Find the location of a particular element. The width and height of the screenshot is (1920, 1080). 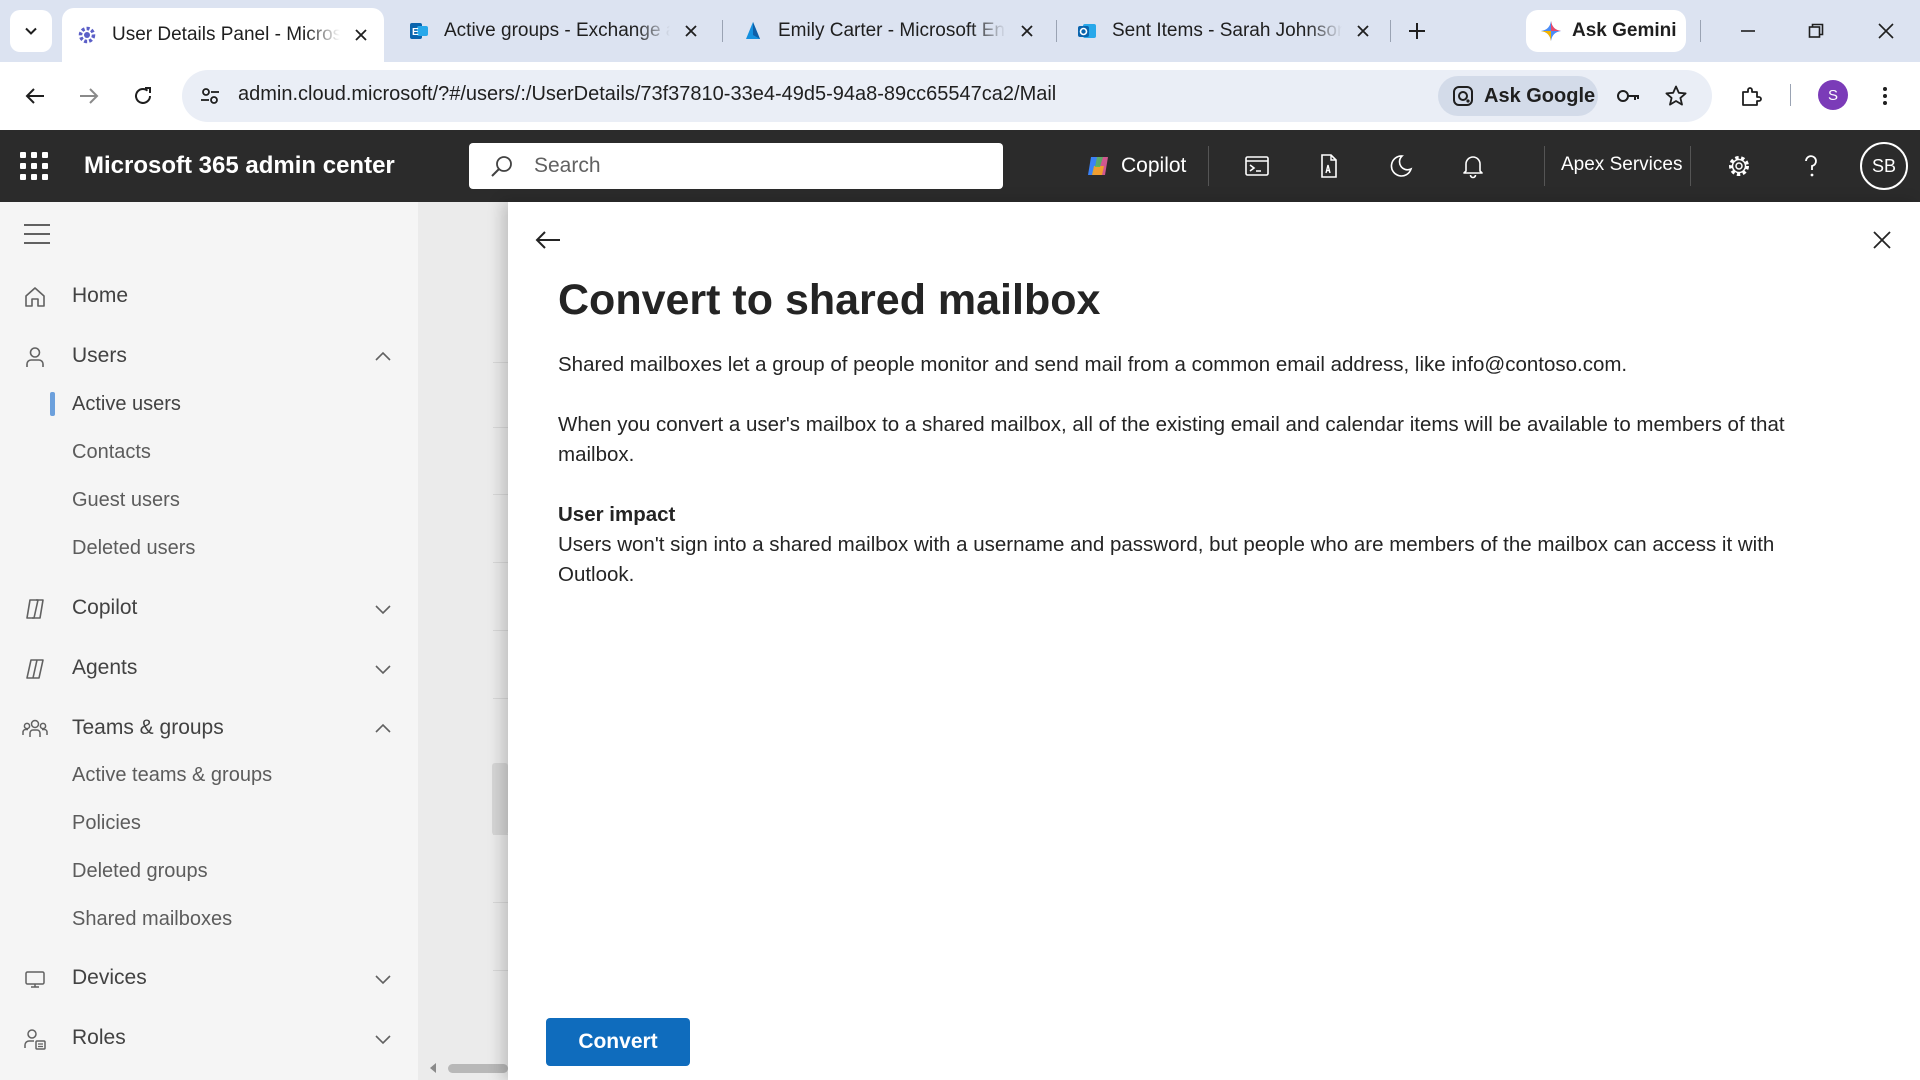

user-avatar: SB is located at coordinates (1884, 166).